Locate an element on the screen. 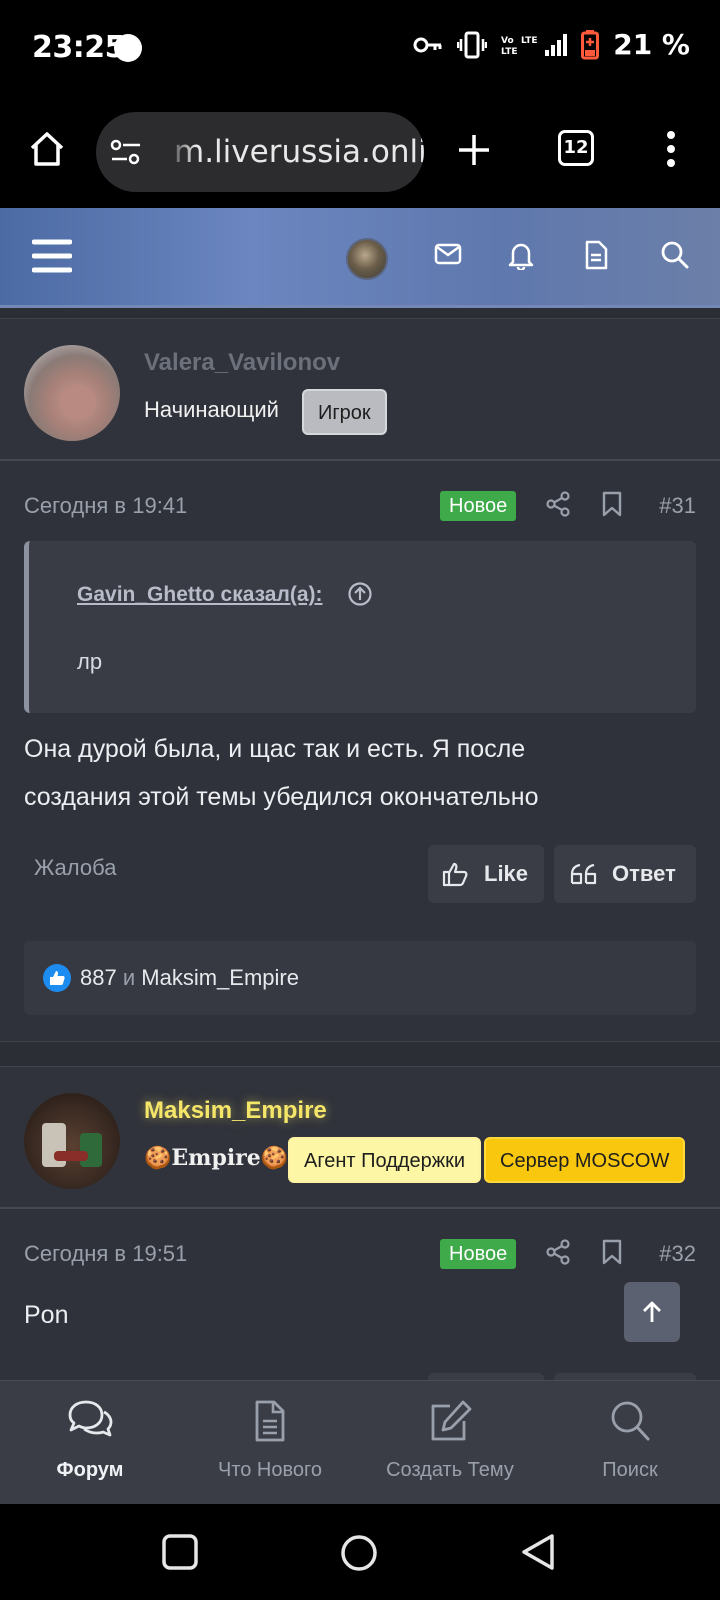 The image size is (720, 1600). post-meta: Сегодня в 19:51 Новое #32 is located at coordinates (360, 1249).